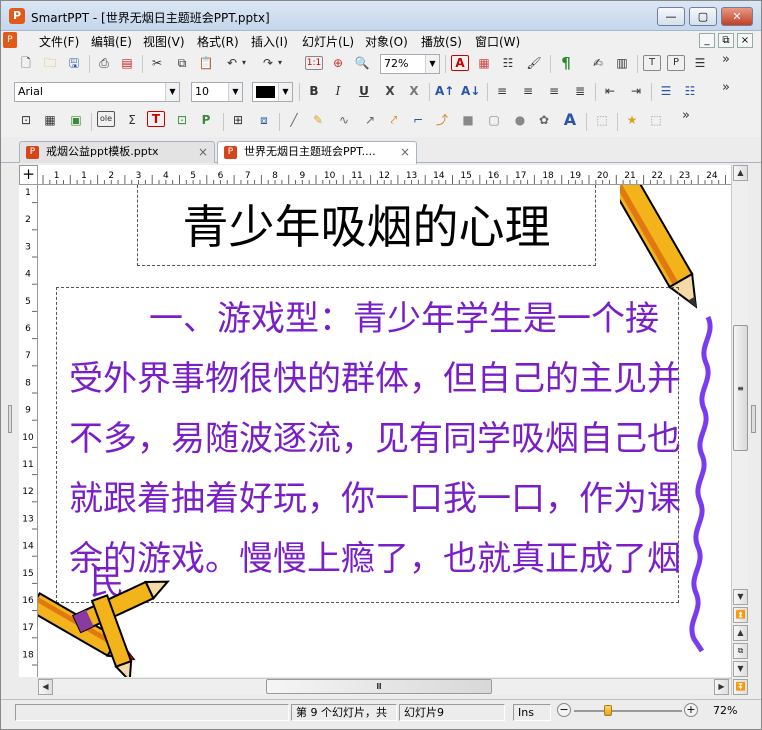 This screenshot has height=730, width=762. I want to click on align-right-icon: ≡, so click(554, 91).